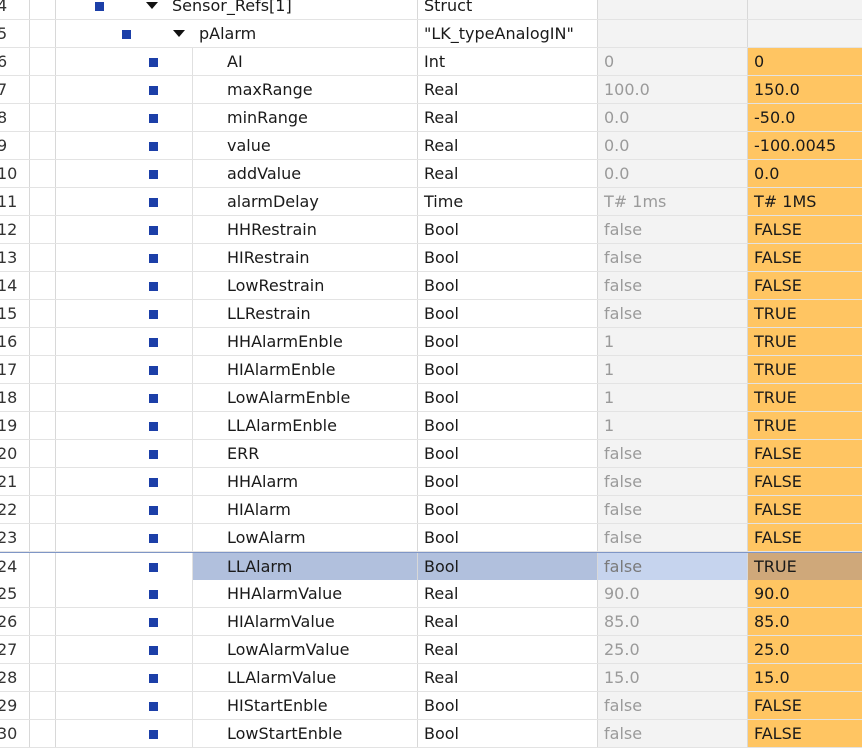 Image resolution: width=862 pixels, height=748 pixels. I want to click on tag-name: HHRestrain, so click(304, 229).